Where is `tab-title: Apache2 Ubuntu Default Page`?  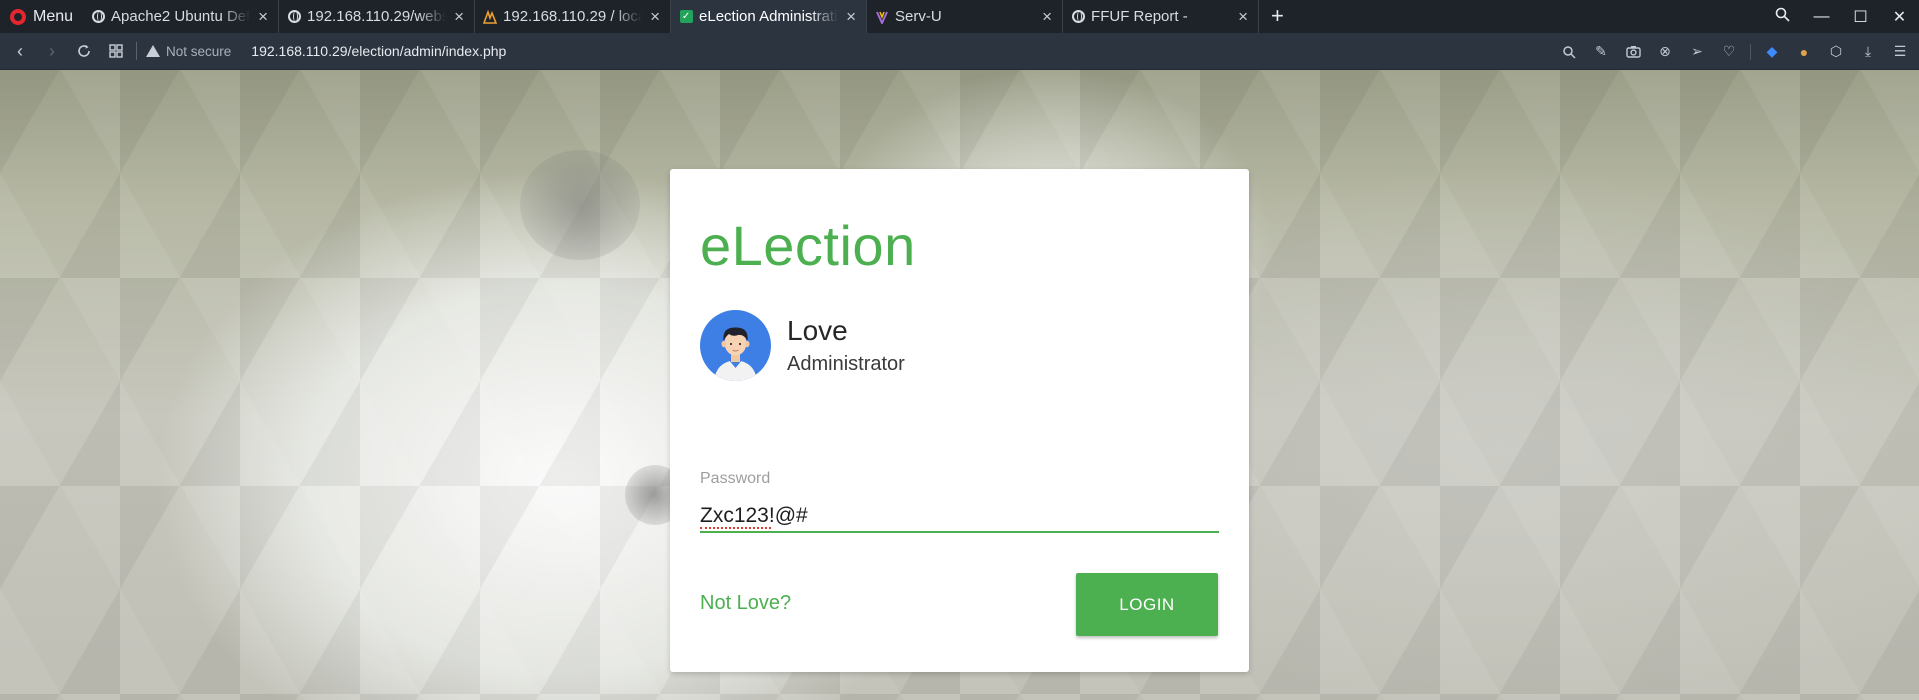
tab-title: Apache2 Ubuntu Default Page is located at coordinates (181, 16).